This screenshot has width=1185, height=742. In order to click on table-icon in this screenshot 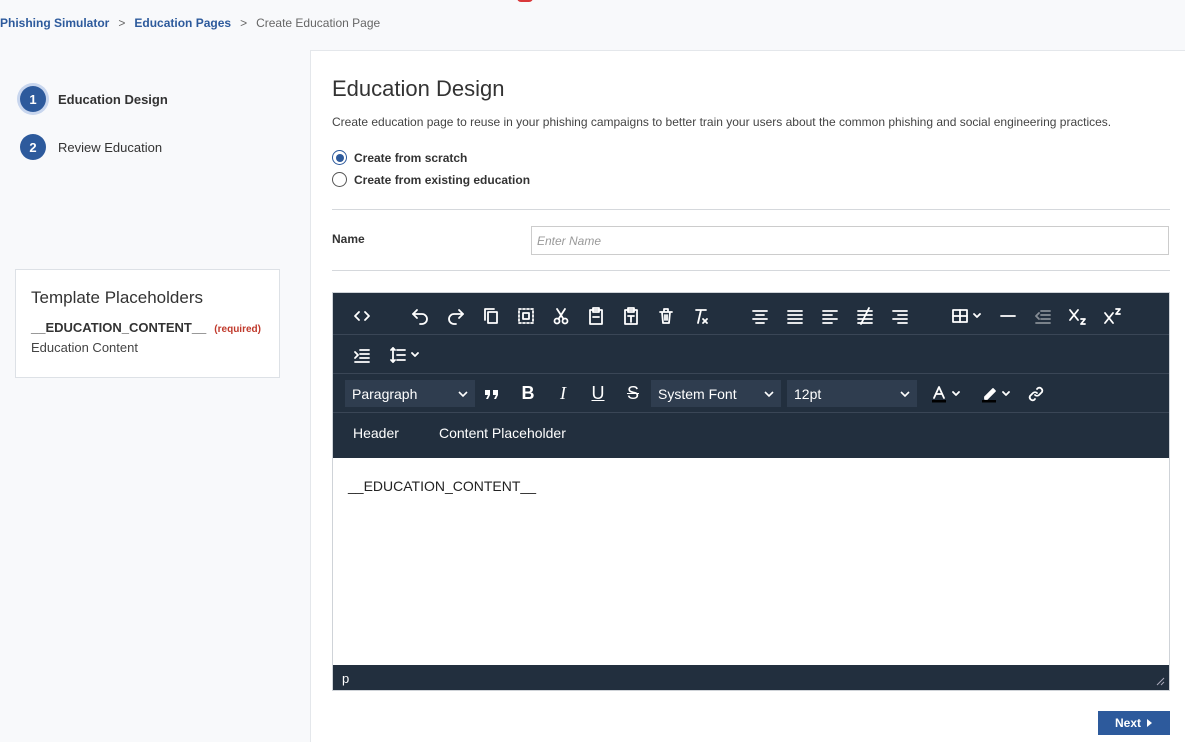, I will do `click(966, 315)`.